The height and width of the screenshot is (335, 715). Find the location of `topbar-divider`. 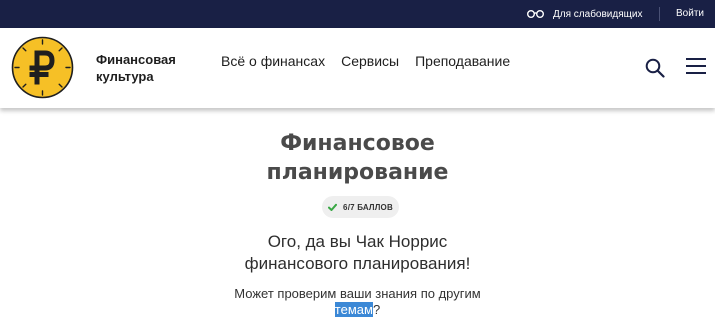

topbar-divider is located at coordinates (659, 14).